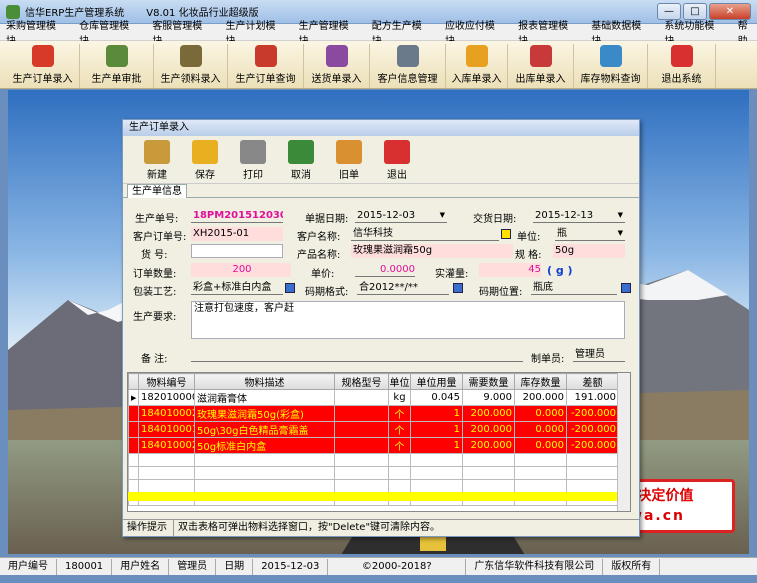 This screenshot has height=583, width=757. Describe the element at coordinates (264, 397) in the screenshot. I see `cell-desc: 滋润霜膏体` at that location.